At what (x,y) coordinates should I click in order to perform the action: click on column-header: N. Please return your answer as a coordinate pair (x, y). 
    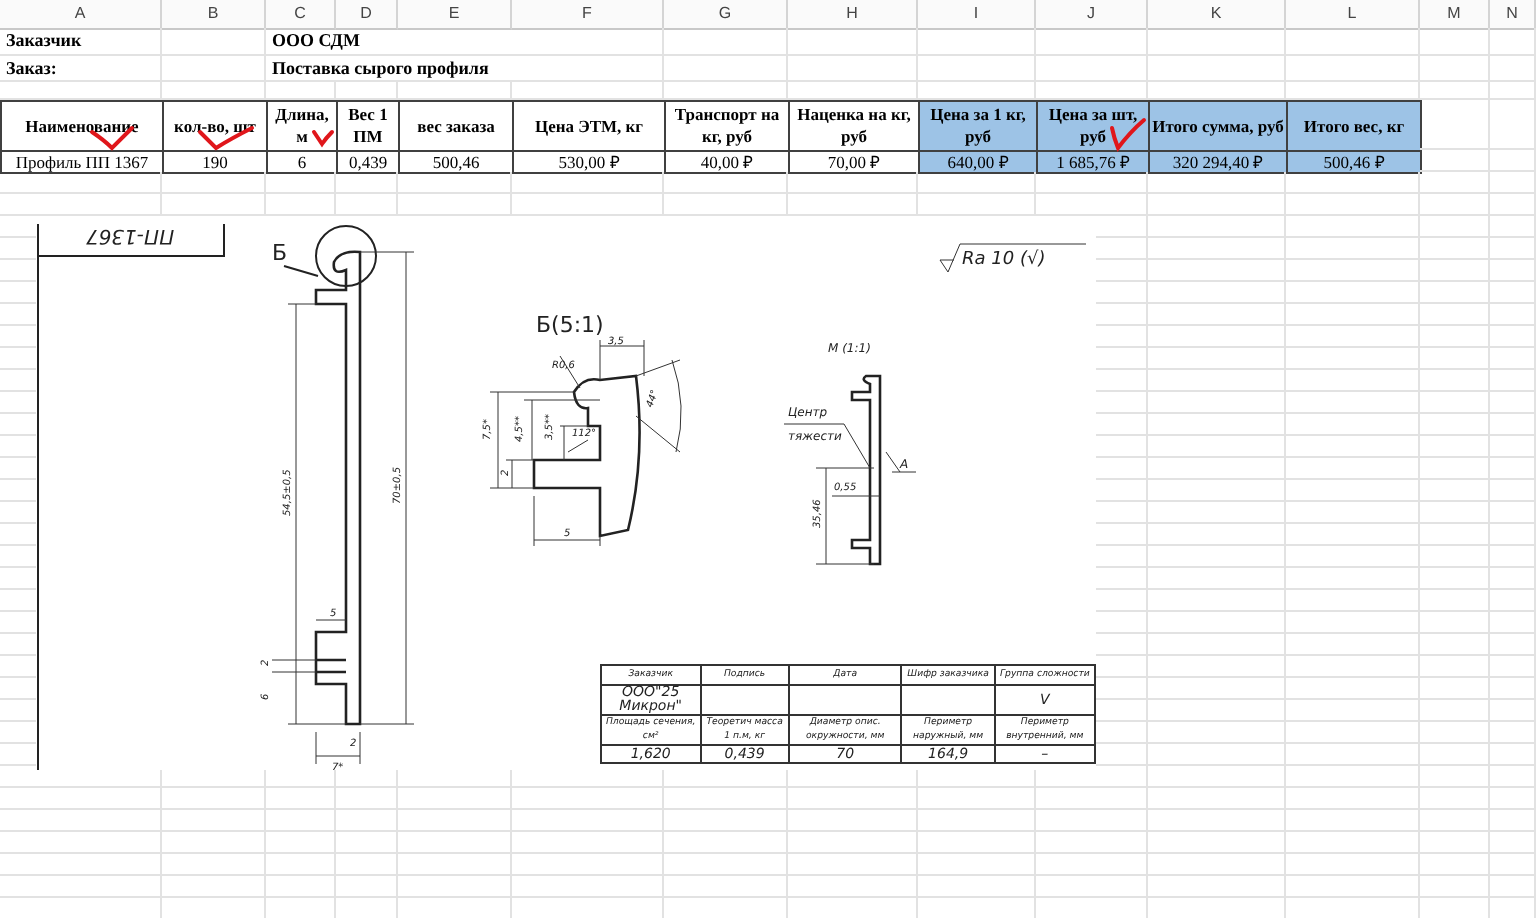
    Looking at the image, I should click on (1513, 15).